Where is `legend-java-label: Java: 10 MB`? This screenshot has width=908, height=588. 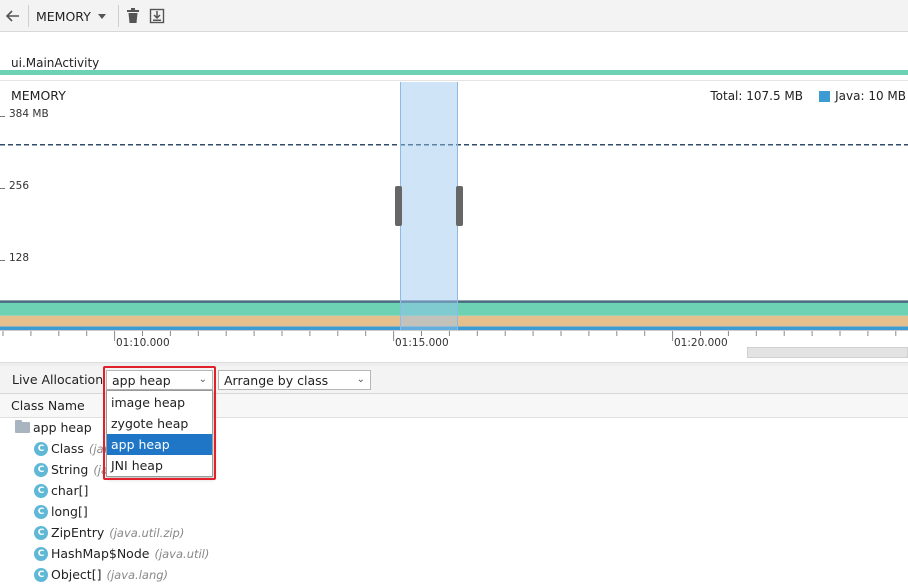
legend-java-label: Java: 10 MB is located at coordinates (870, 96).